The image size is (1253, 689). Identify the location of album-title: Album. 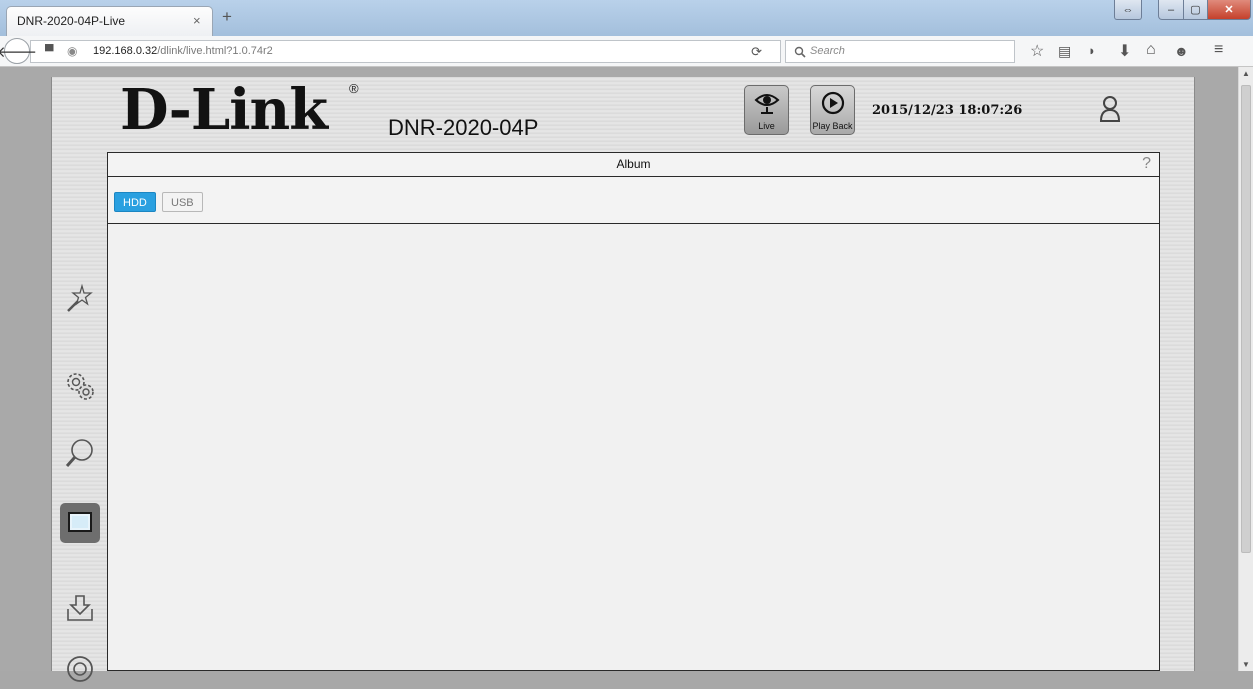
(633, 164).